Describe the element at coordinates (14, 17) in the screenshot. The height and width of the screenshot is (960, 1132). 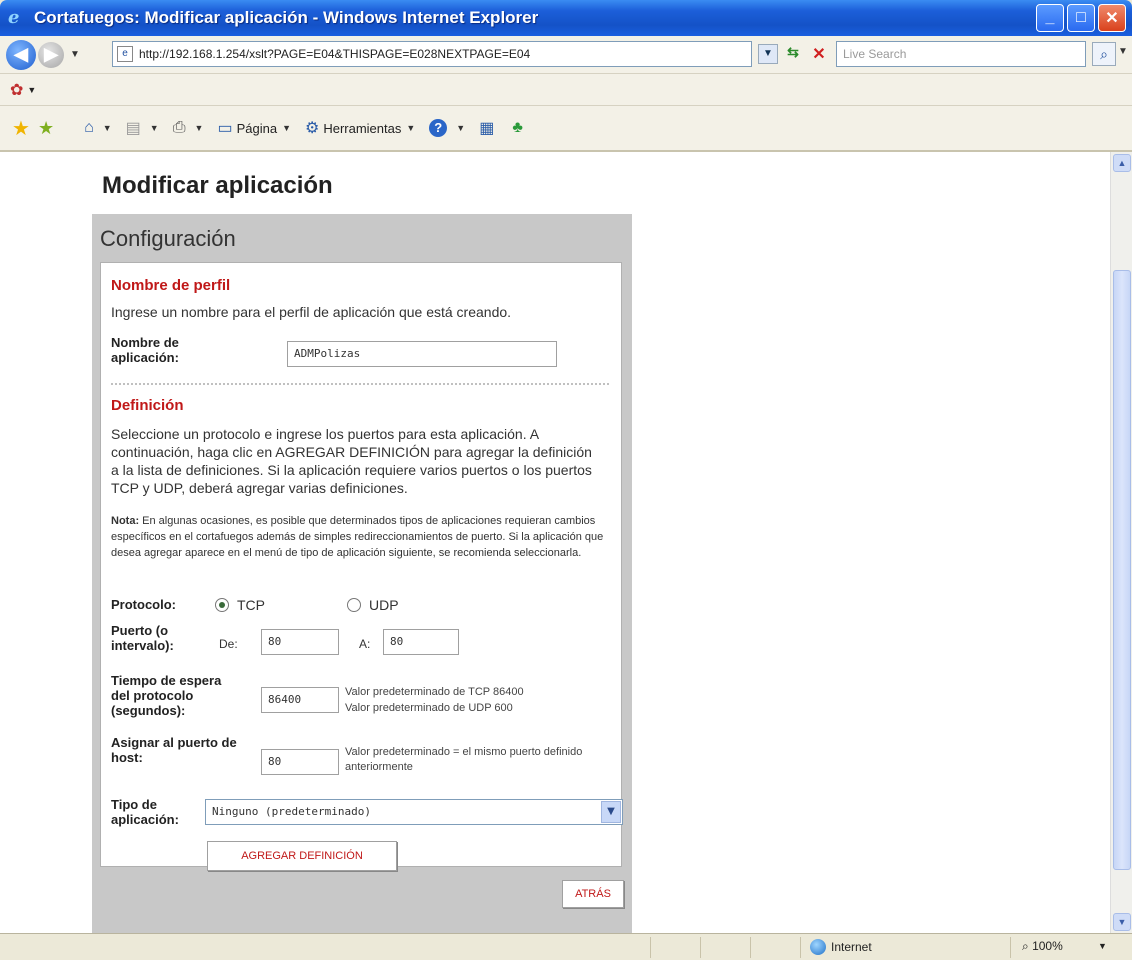
I see `ie-logo-icon: e` at that location.